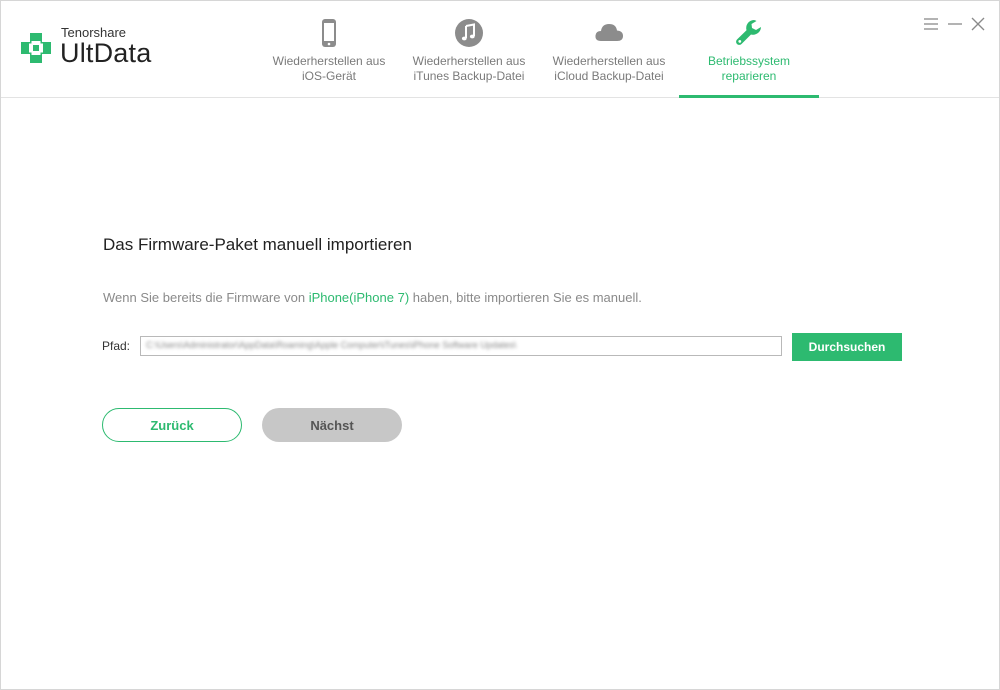 The height and width of the screenshot is (690, 1000). Describe the element at coordinates (978, 24) in the screenshot. I see `close-icon` at that location.